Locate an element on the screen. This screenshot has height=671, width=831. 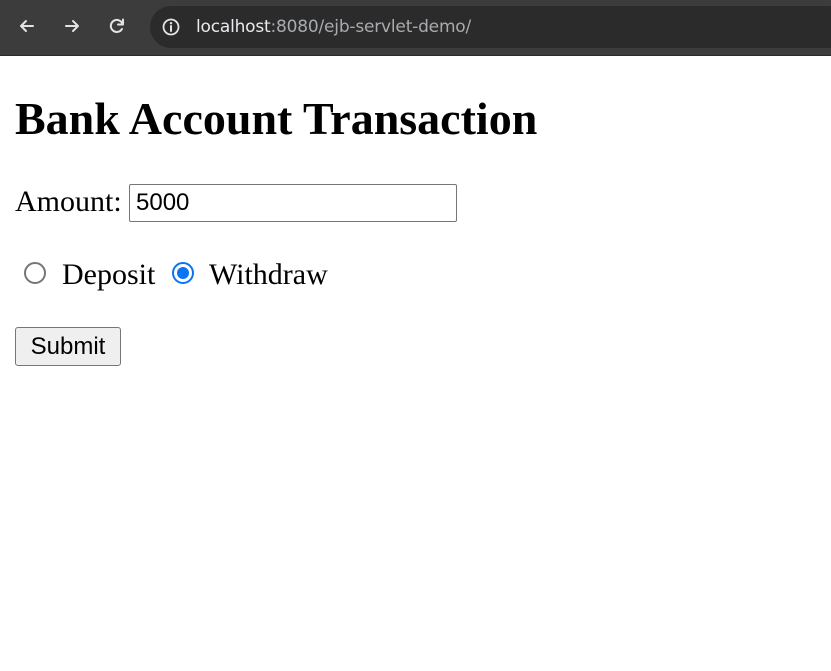
site-info-button is located at coordinates (171, 27).